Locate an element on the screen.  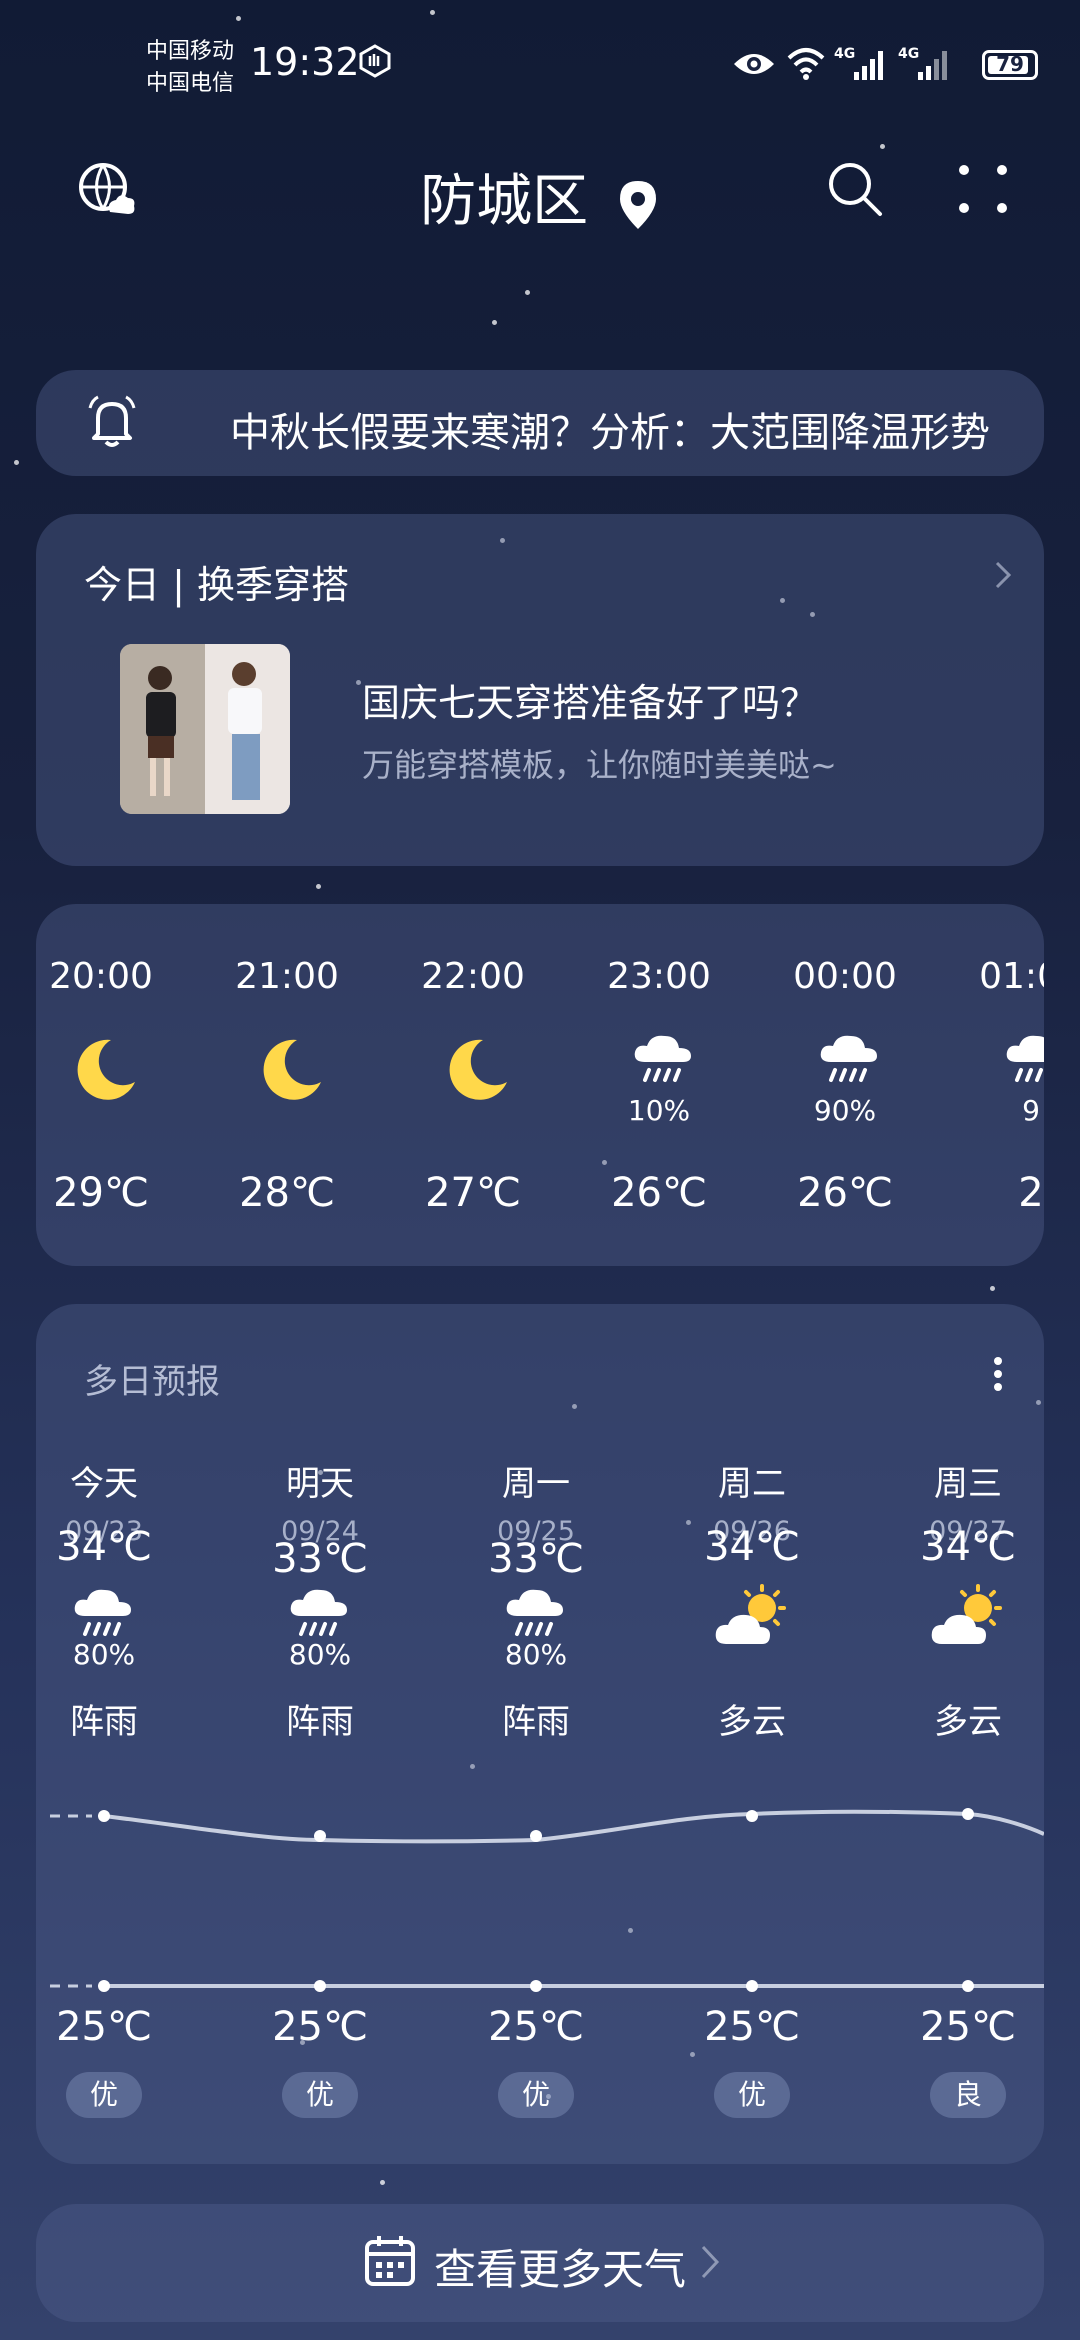
day-name: 周二 is located at coordinates (752, 1484).